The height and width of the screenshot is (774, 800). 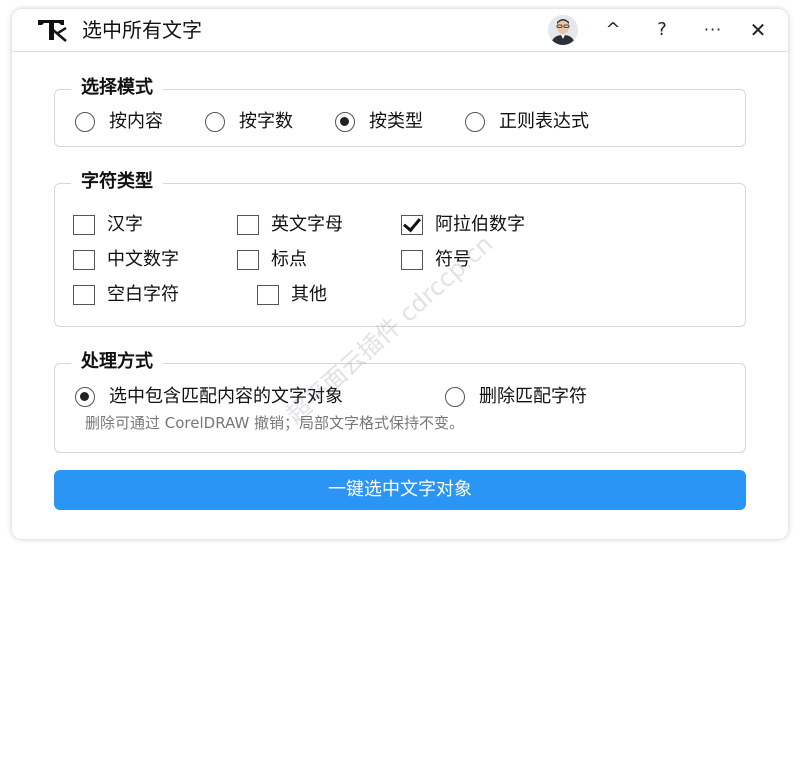 I want to click on checkbox-label: 阿拉伯数字, so click(x=480, y=224).